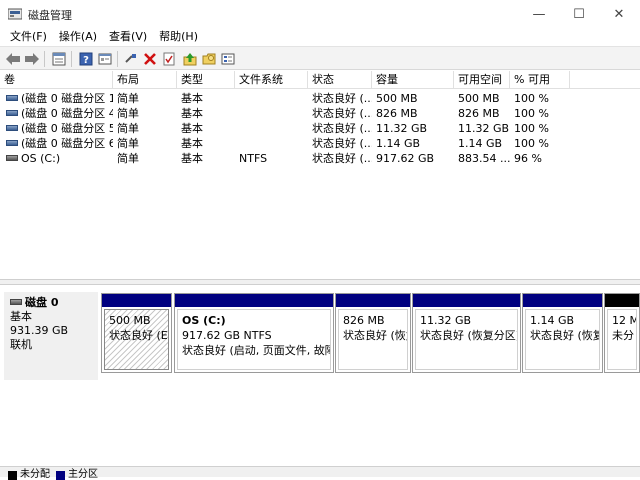 The height and width of the screenshot is (480, 640). Describe the element at coordinates (228, 59) in the screenshot. I see `settings-icon` at that location.